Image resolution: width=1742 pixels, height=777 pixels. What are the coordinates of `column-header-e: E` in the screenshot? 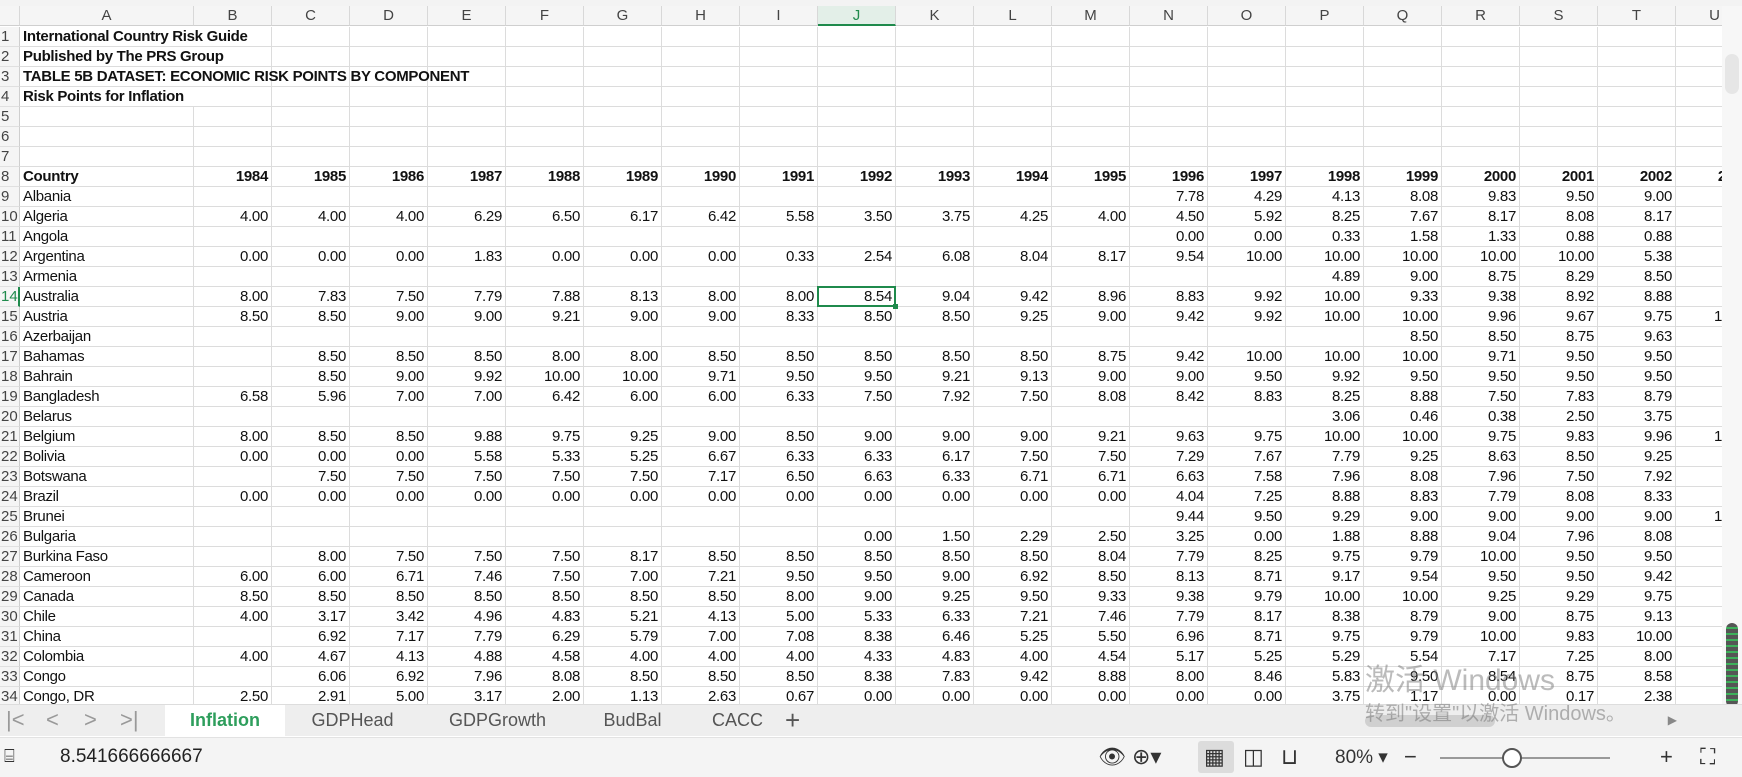 It's located at (467, 16).